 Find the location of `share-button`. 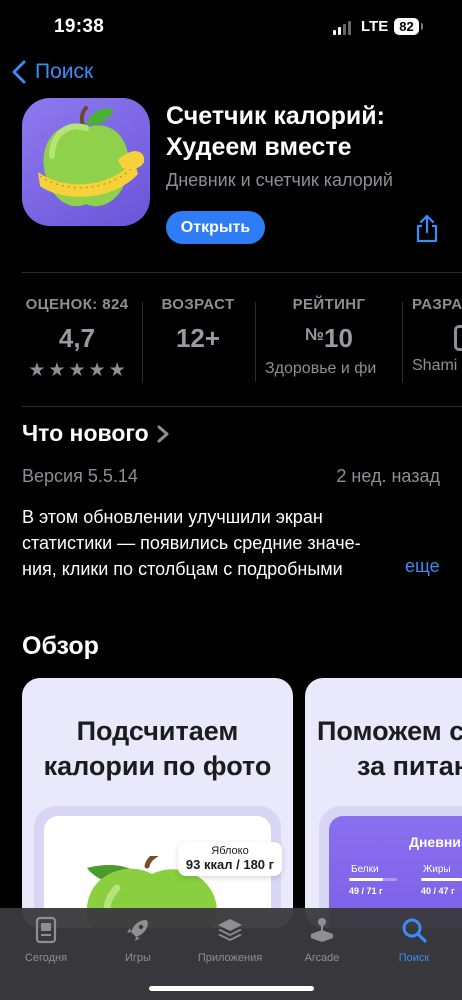

share-button is located at coordinates (427, 231).